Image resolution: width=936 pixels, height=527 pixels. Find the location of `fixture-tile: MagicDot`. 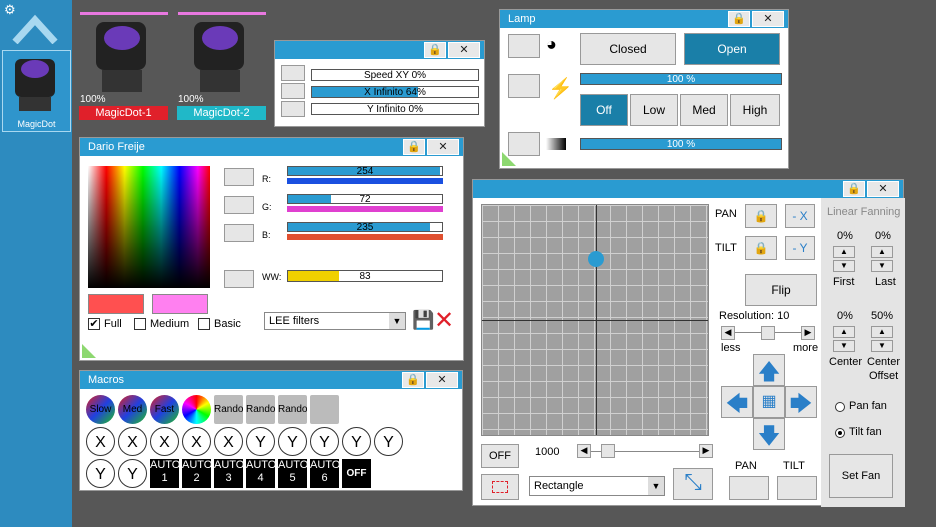

fixture-tile: MagicDot is located at coordinates (36, 91).